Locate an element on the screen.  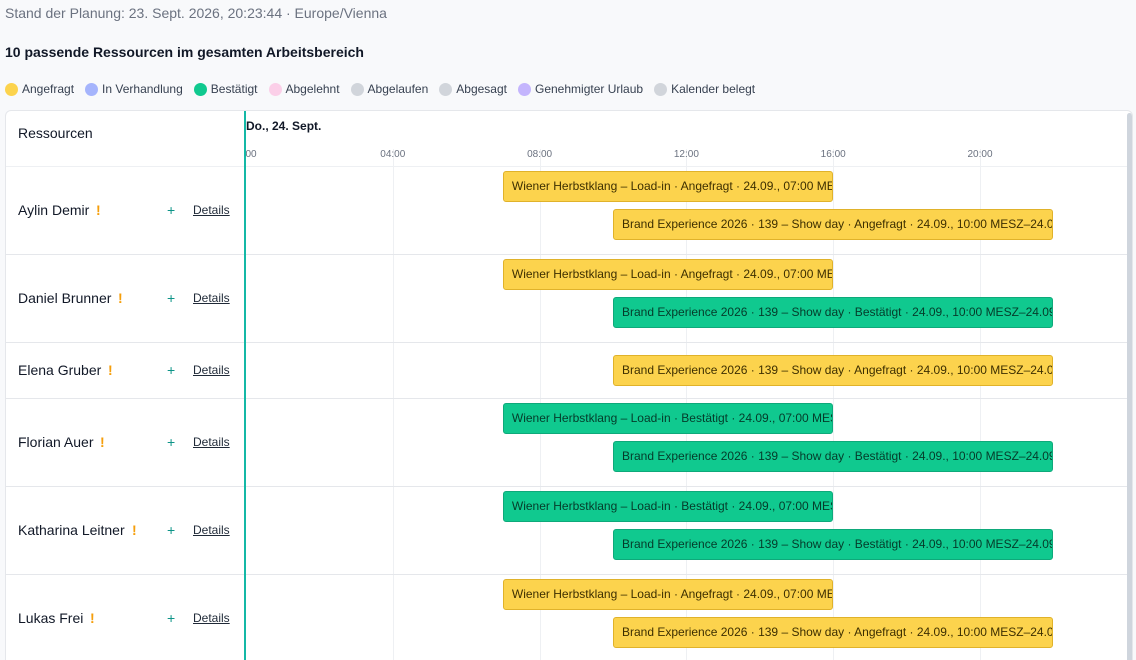
resource-name: Daniel Brunner is located at coordinates (65, 298).